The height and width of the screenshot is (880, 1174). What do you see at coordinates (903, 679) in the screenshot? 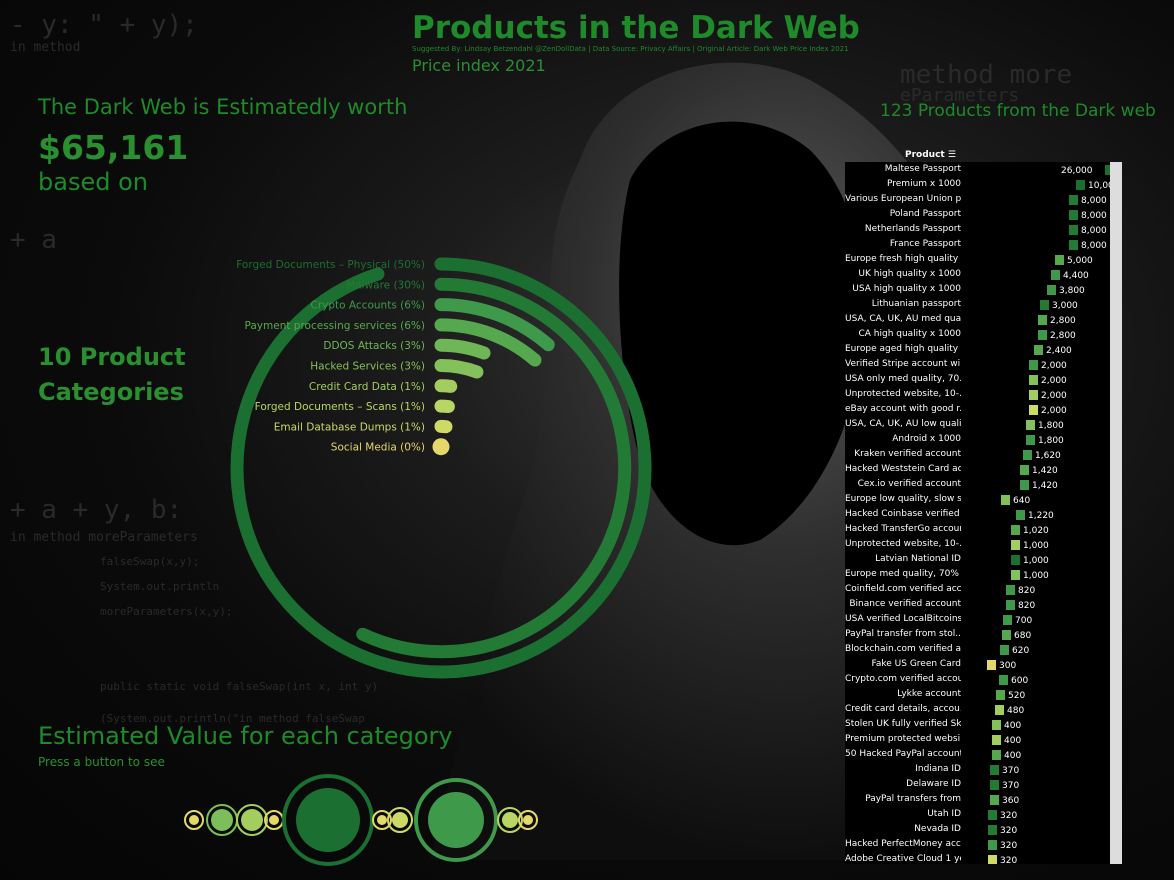
I see `bar-label-35: Crypto.com verified accou..` at bounding box center [903, 679].